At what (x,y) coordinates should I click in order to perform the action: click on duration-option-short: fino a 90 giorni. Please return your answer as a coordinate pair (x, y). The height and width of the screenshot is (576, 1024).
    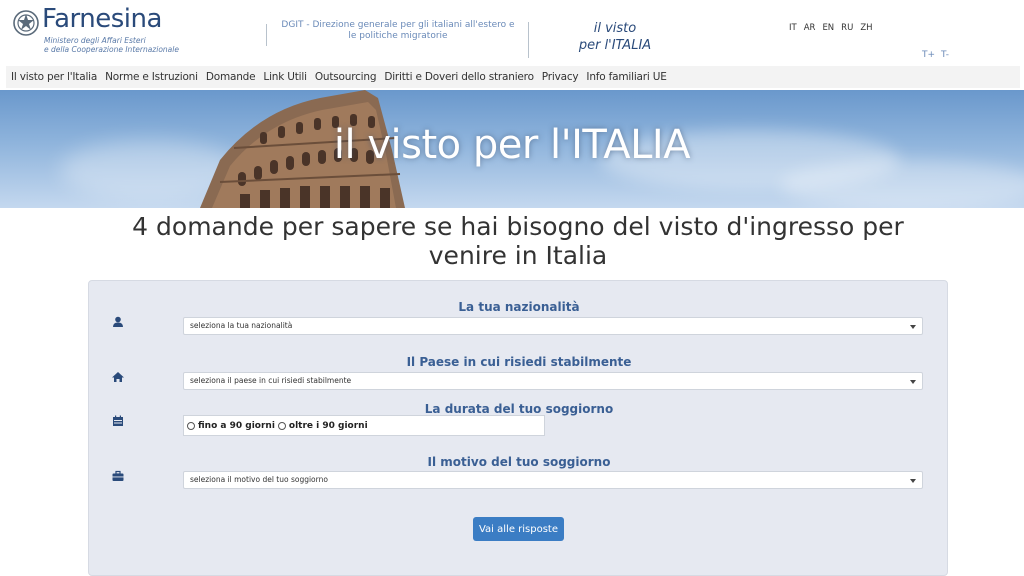
    Looking at the image, I should click on (231, 426).